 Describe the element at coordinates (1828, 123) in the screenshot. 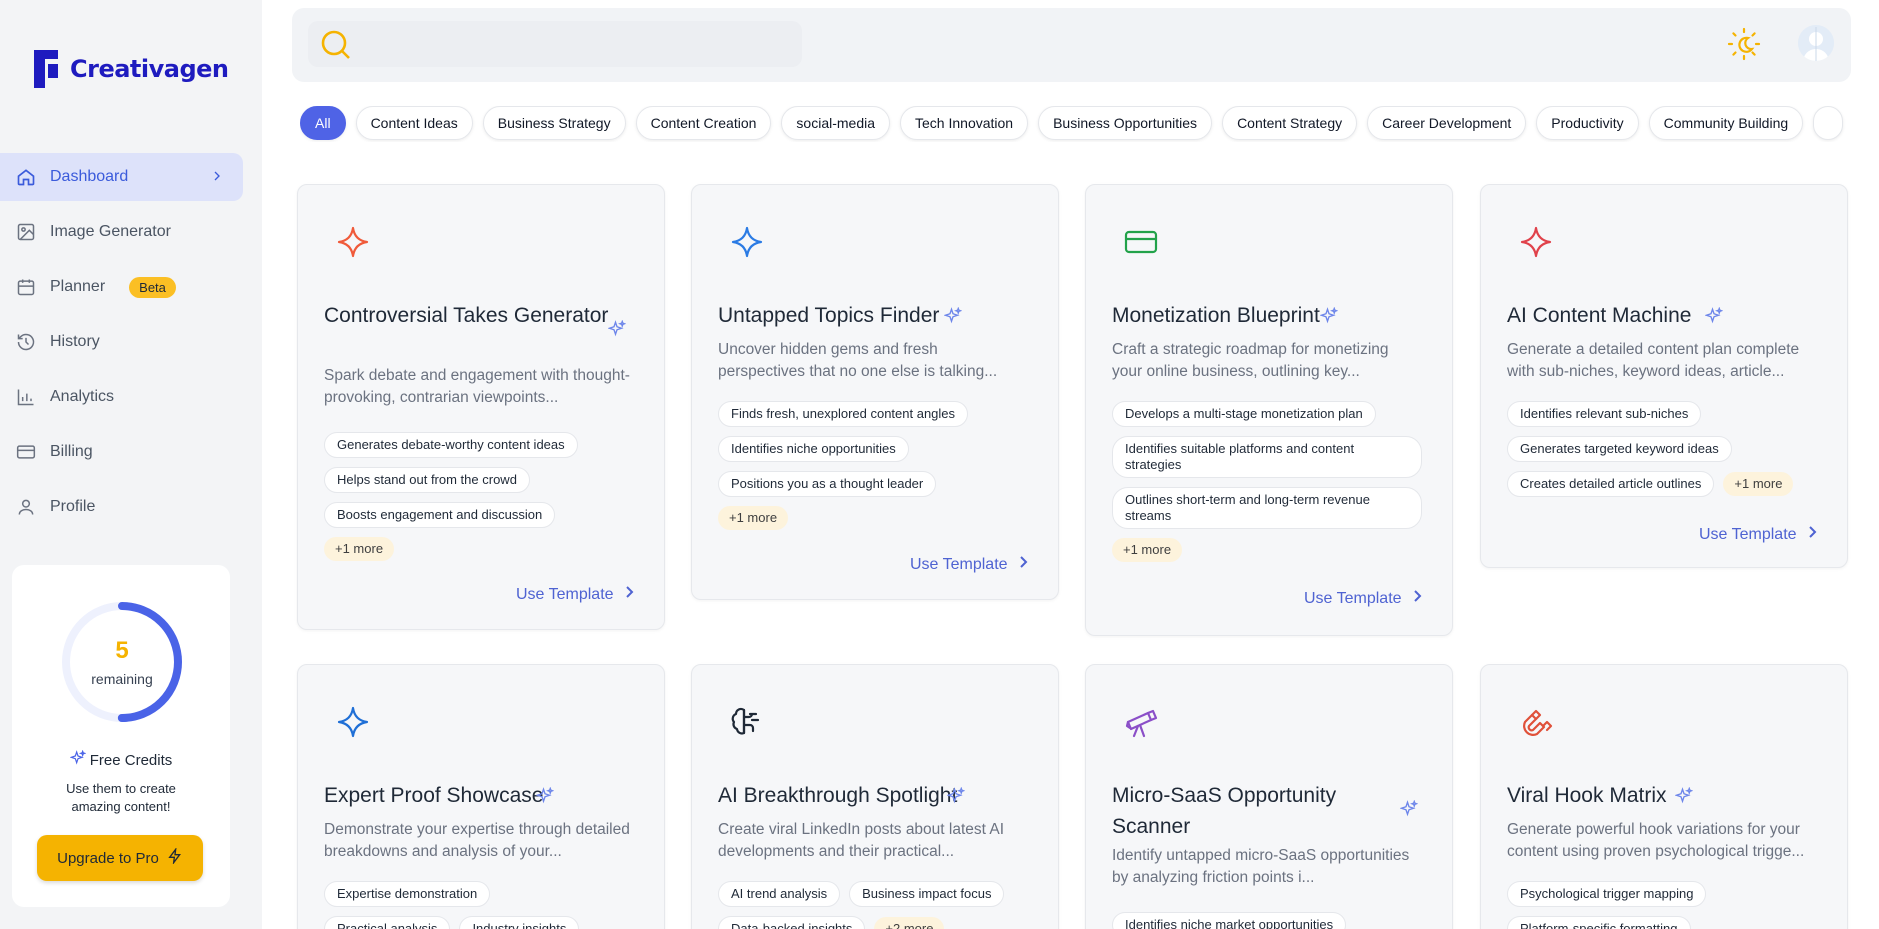

I see `category-chip-overflow` at that location.